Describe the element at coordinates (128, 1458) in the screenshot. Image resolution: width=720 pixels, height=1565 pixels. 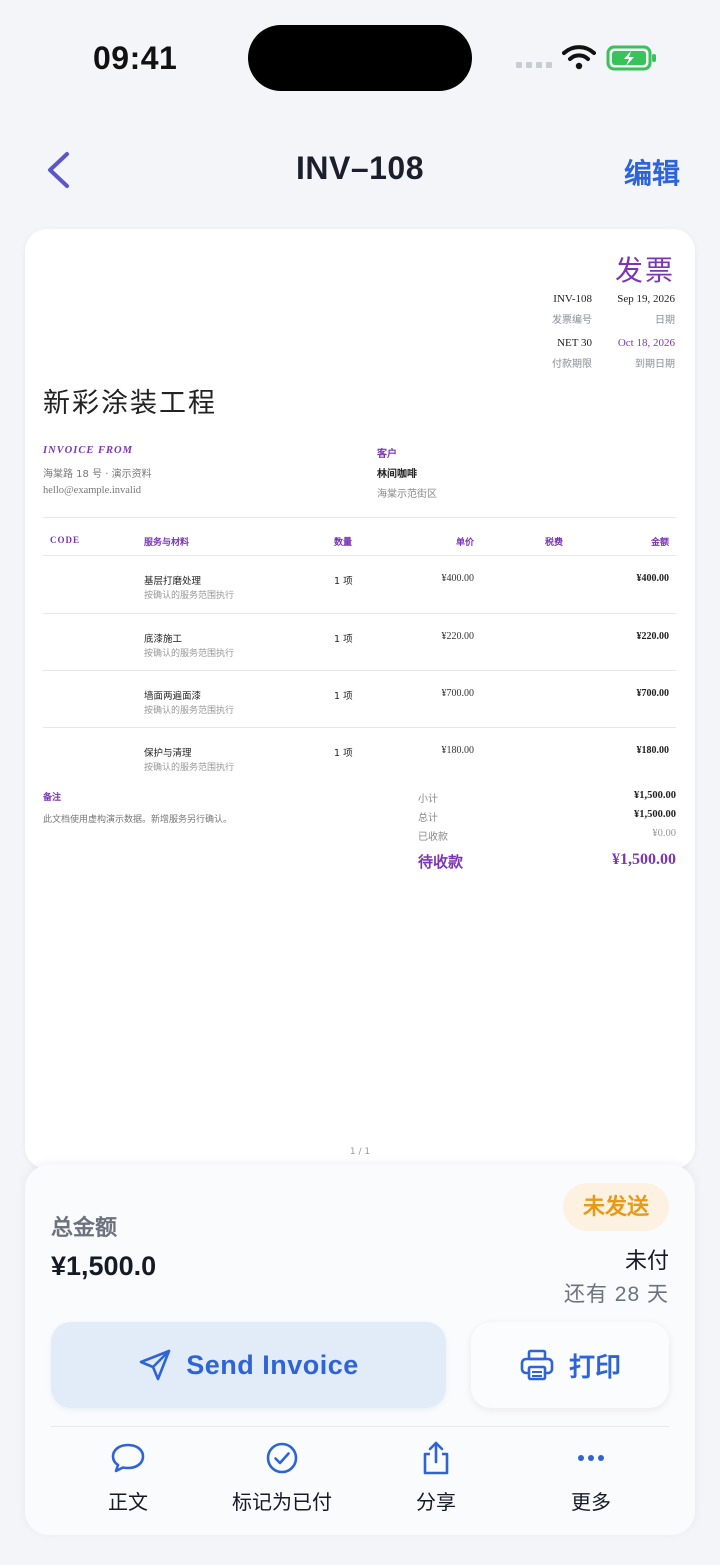
I see `speech-bubble-icon` at that location.